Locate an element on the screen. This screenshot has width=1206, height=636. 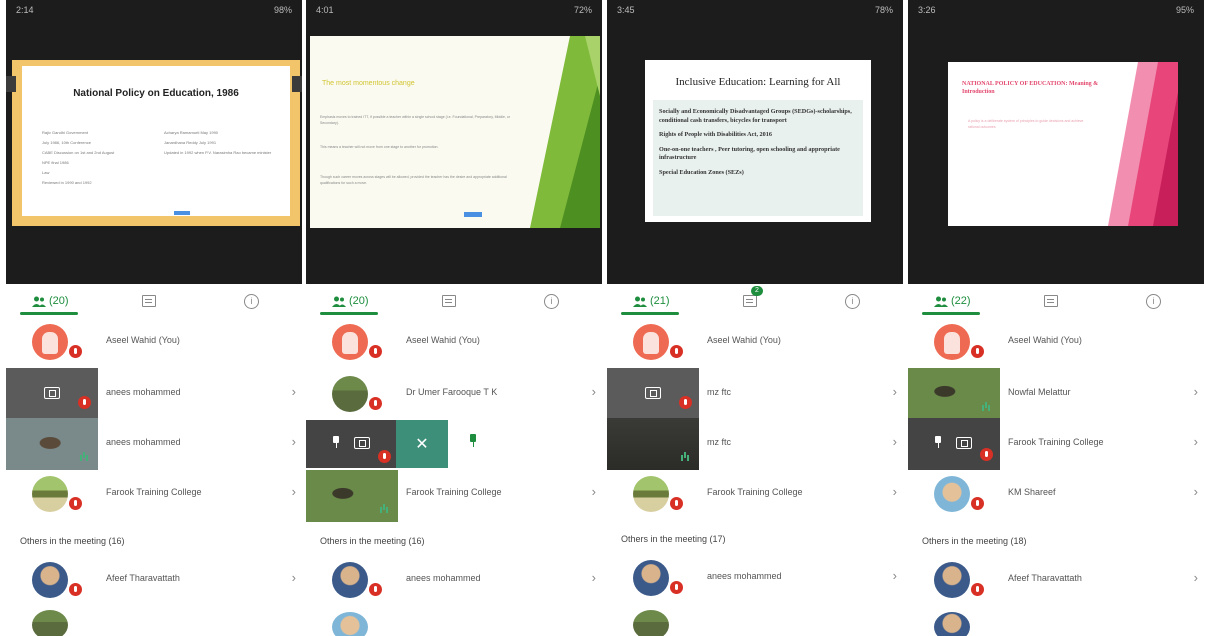
others-heading: Others in the meeting (16) is located at coordinates (72, 541).